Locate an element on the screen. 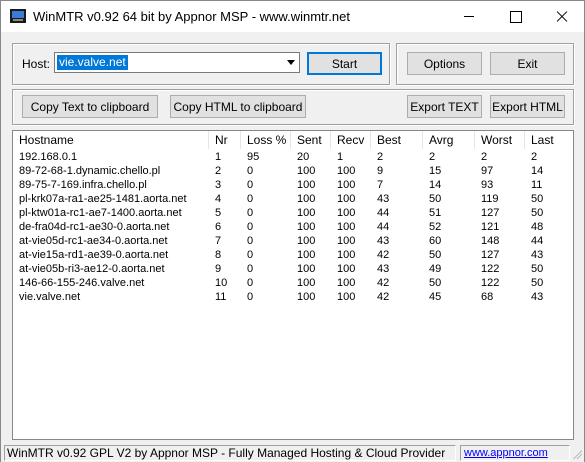  cell-worst: 148 is located at coordinates (490, 241).